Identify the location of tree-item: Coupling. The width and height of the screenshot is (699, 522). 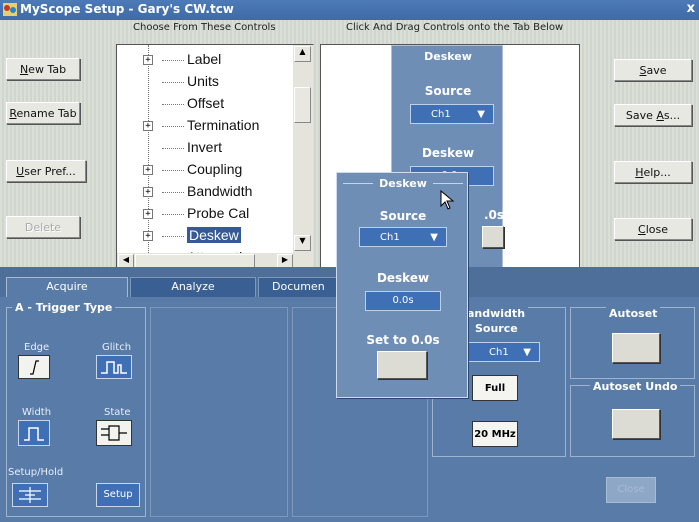
(214, 169).